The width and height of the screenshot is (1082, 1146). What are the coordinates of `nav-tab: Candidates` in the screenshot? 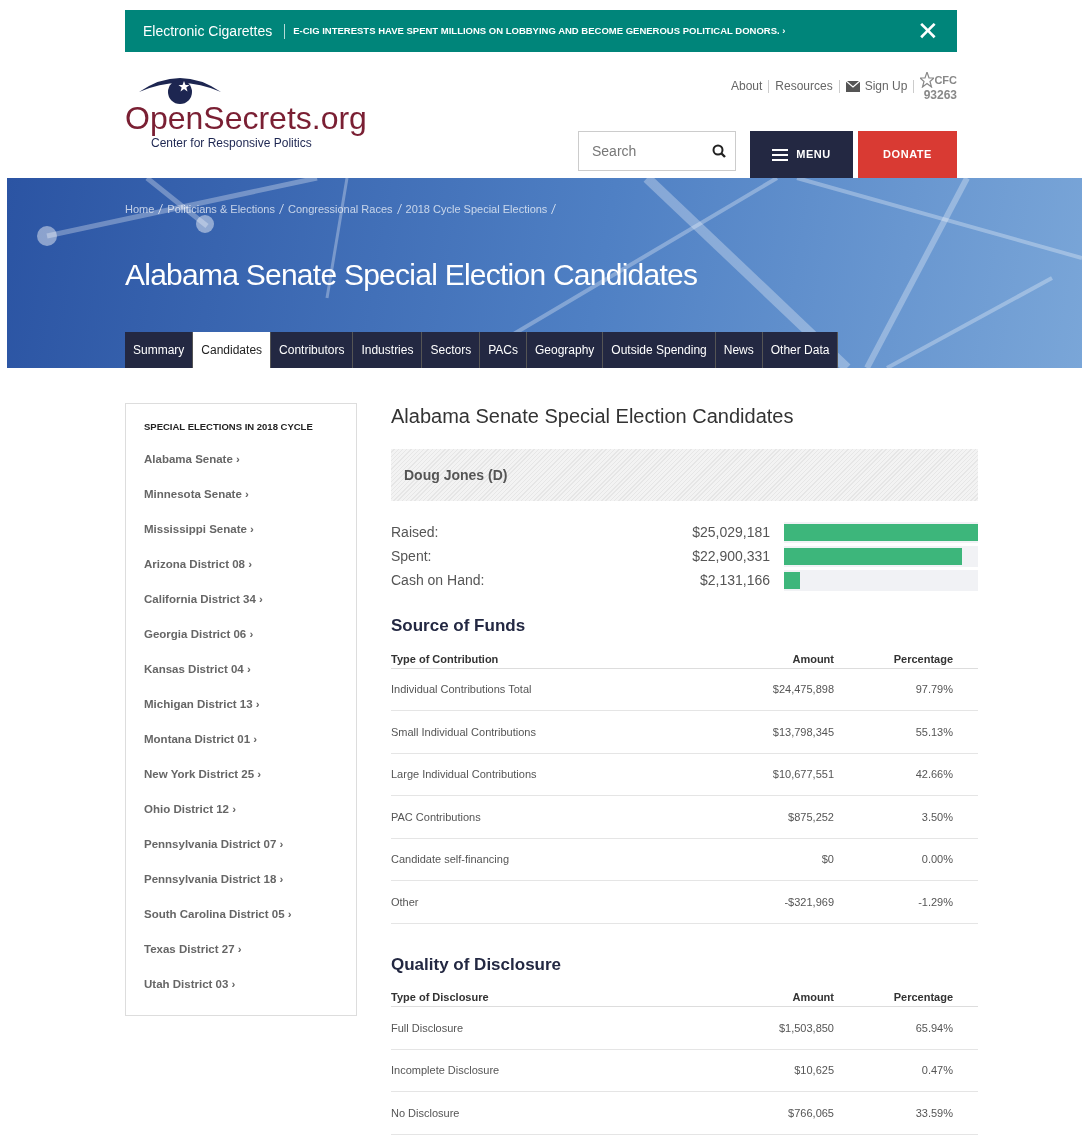 It's located at (232, 350).